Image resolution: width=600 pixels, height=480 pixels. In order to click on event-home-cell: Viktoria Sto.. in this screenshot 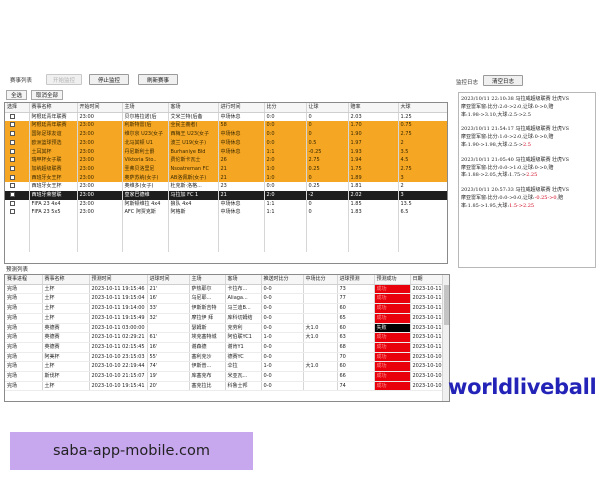, I will do `click(145, 160)`.